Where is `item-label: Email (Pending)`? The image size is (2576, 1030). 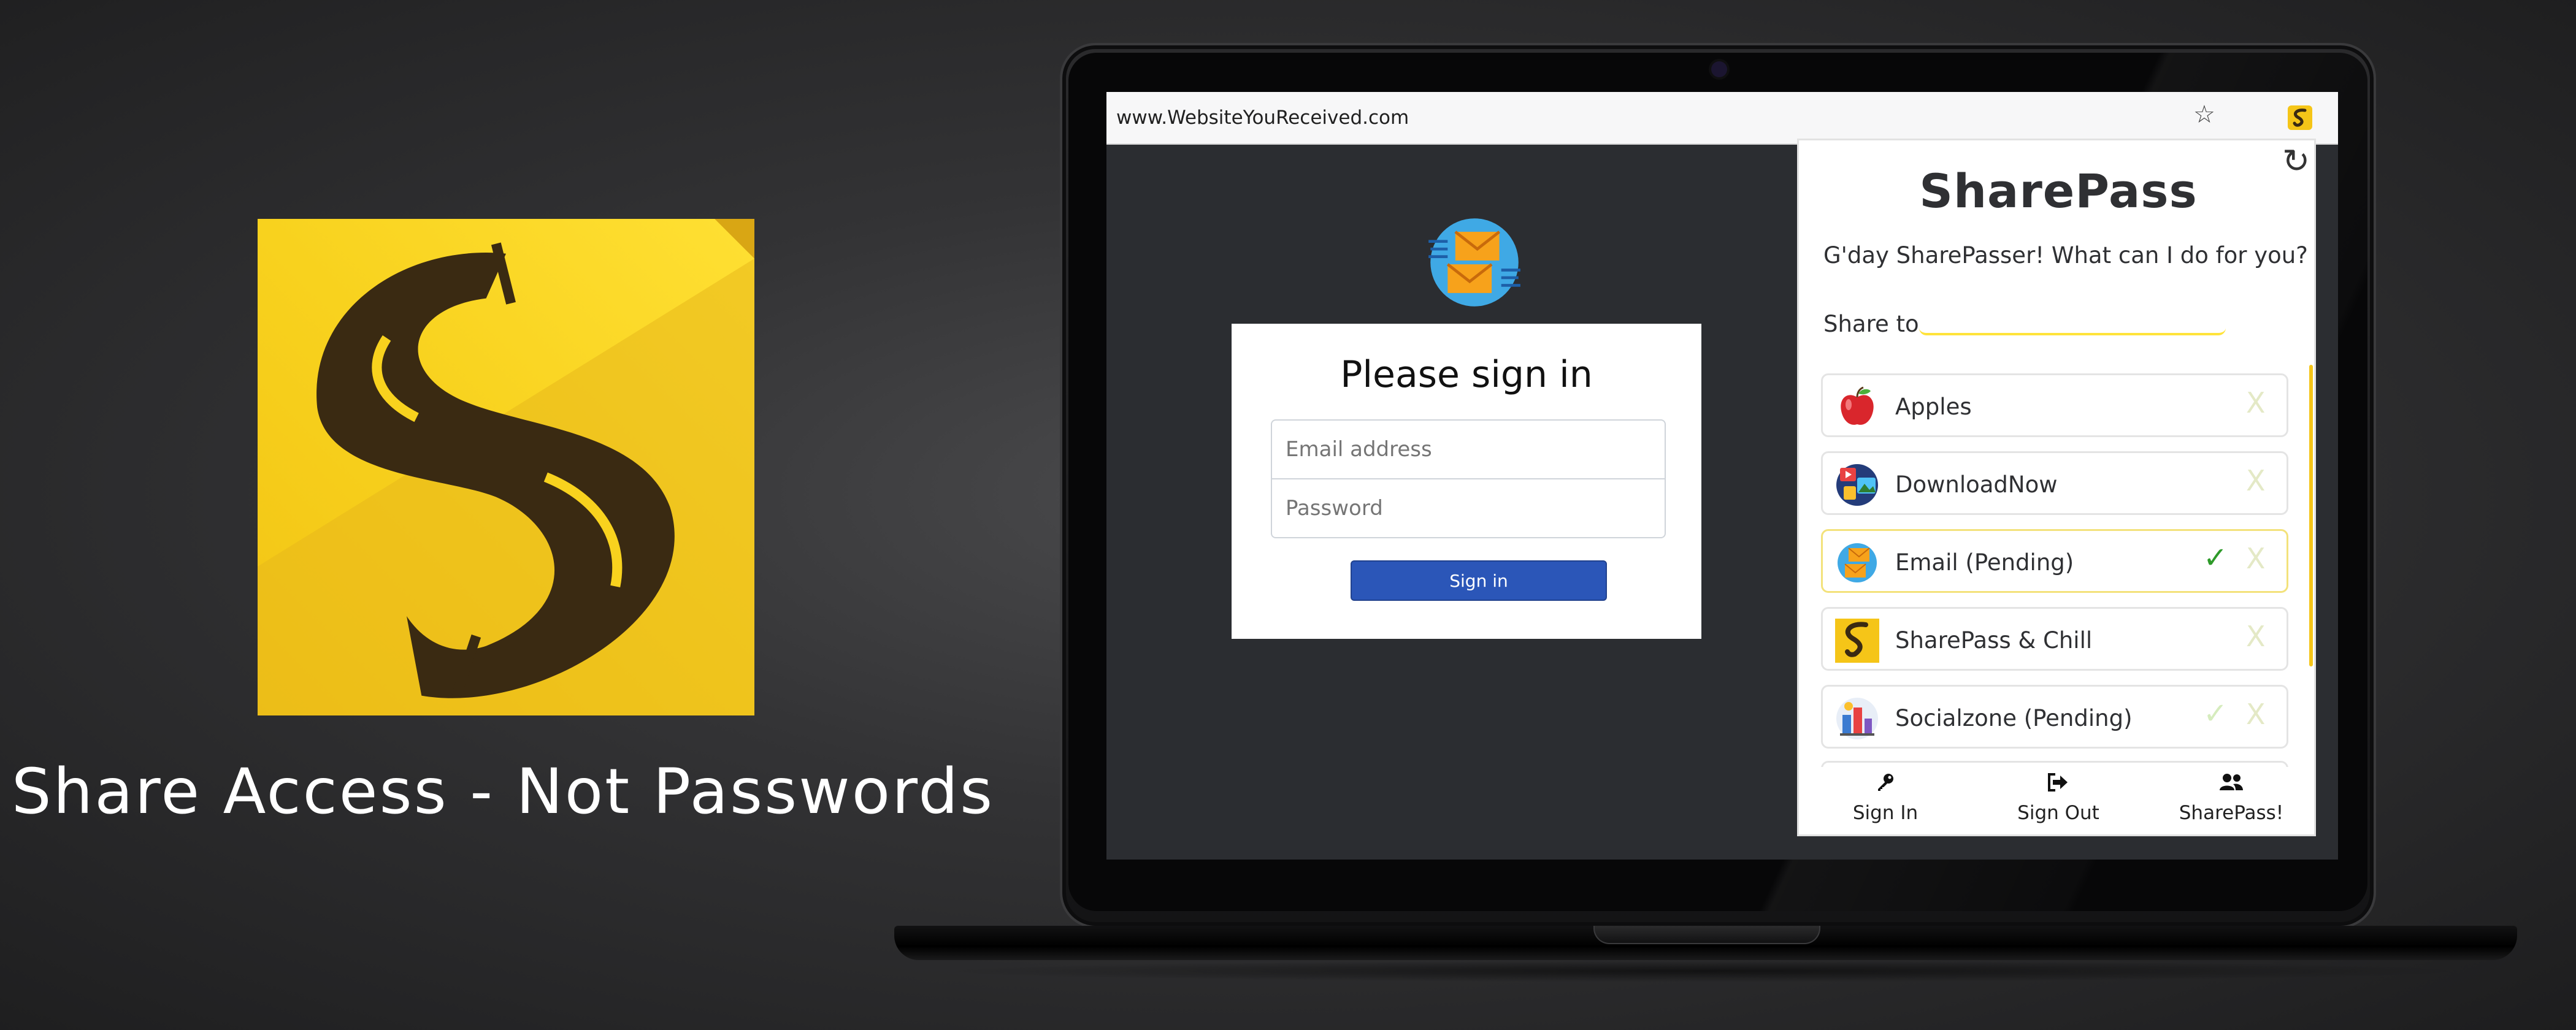 item-label: Email (Pending) is located at coordinates (1984, 562).